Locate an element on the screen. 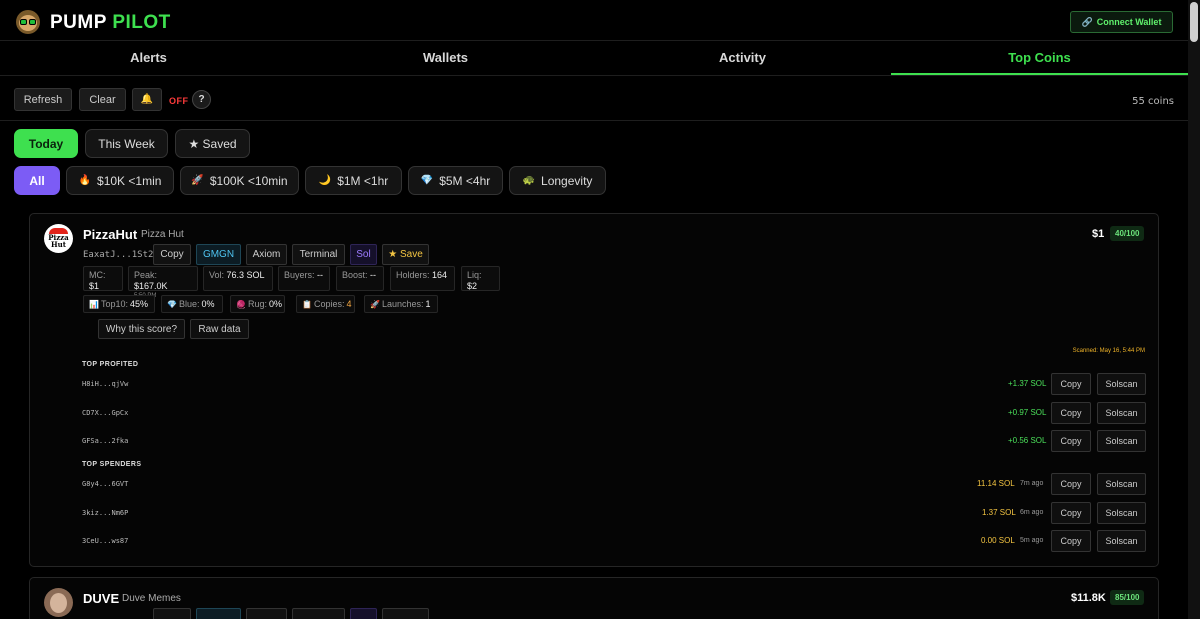 The image size is (1200, 619). stat-peak: Peak: $167.0K 5:50 PM is located at coordinates (163, 282).